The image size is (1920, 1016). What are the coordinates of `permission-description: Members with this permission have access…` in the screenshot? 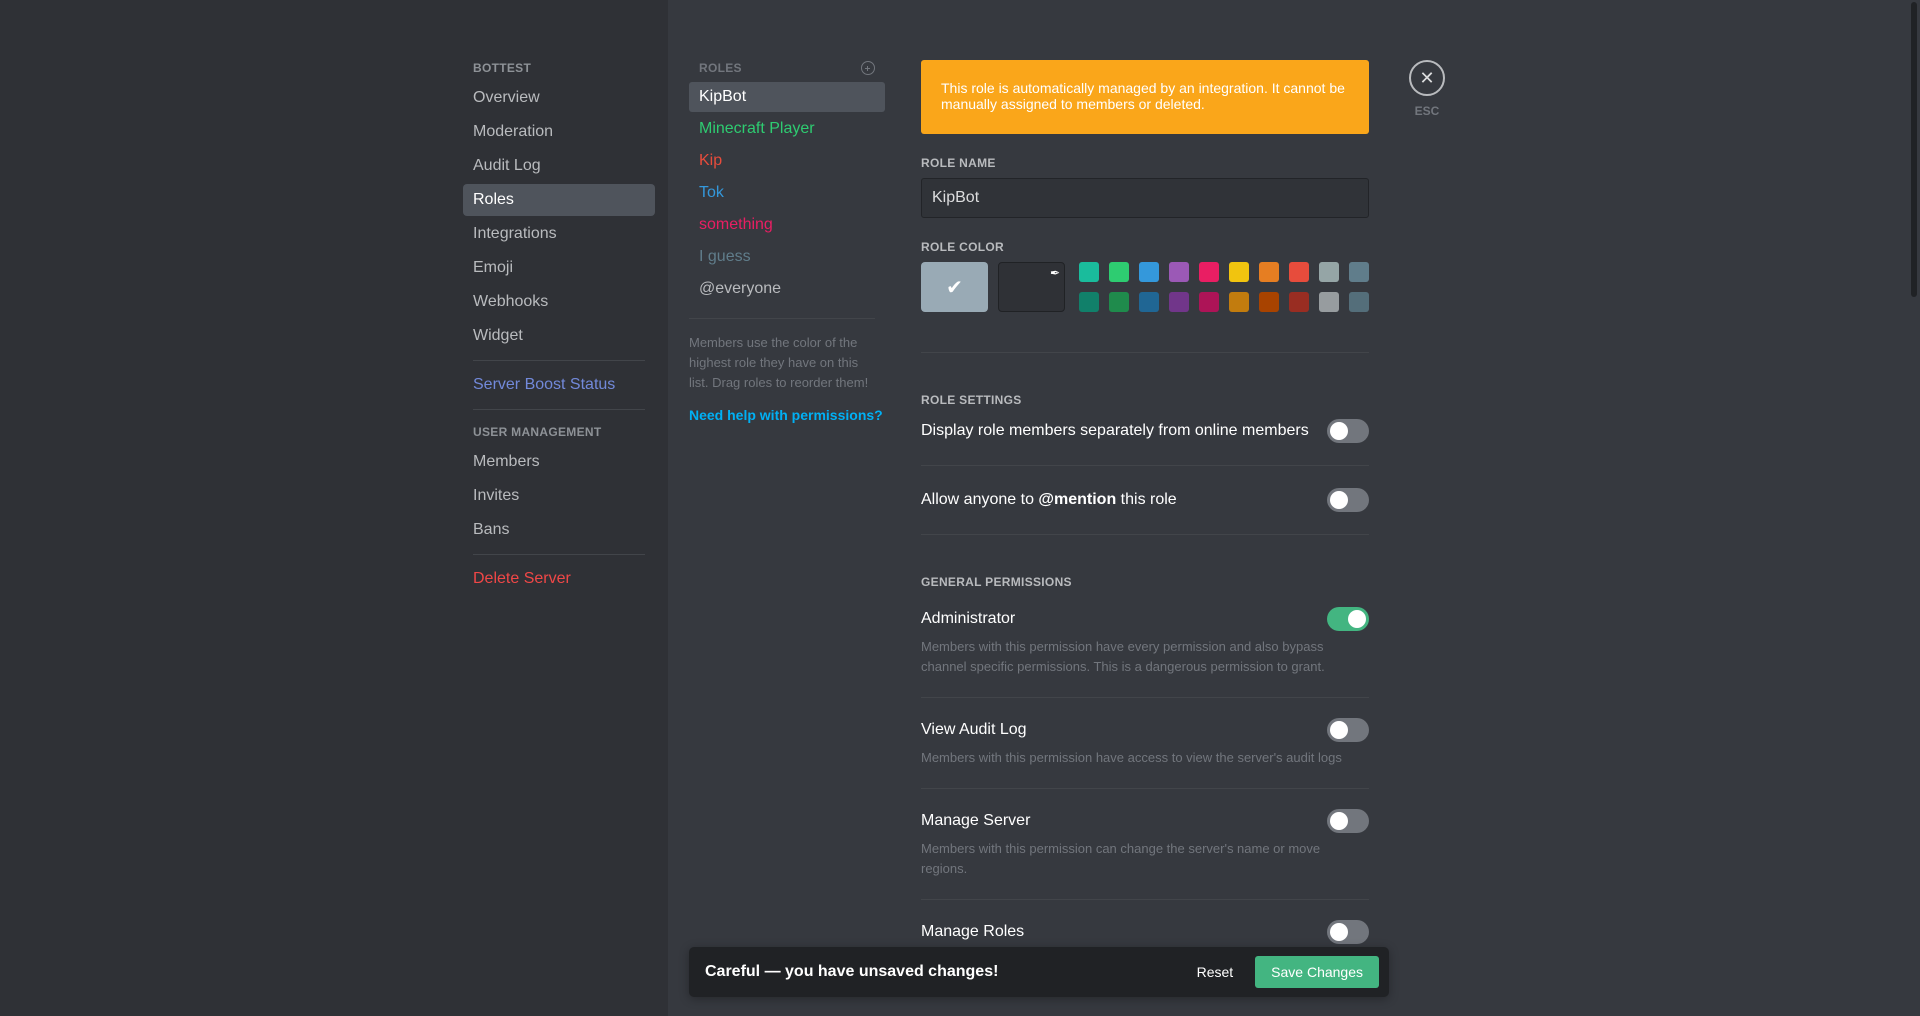 It's located at (1131, 757).